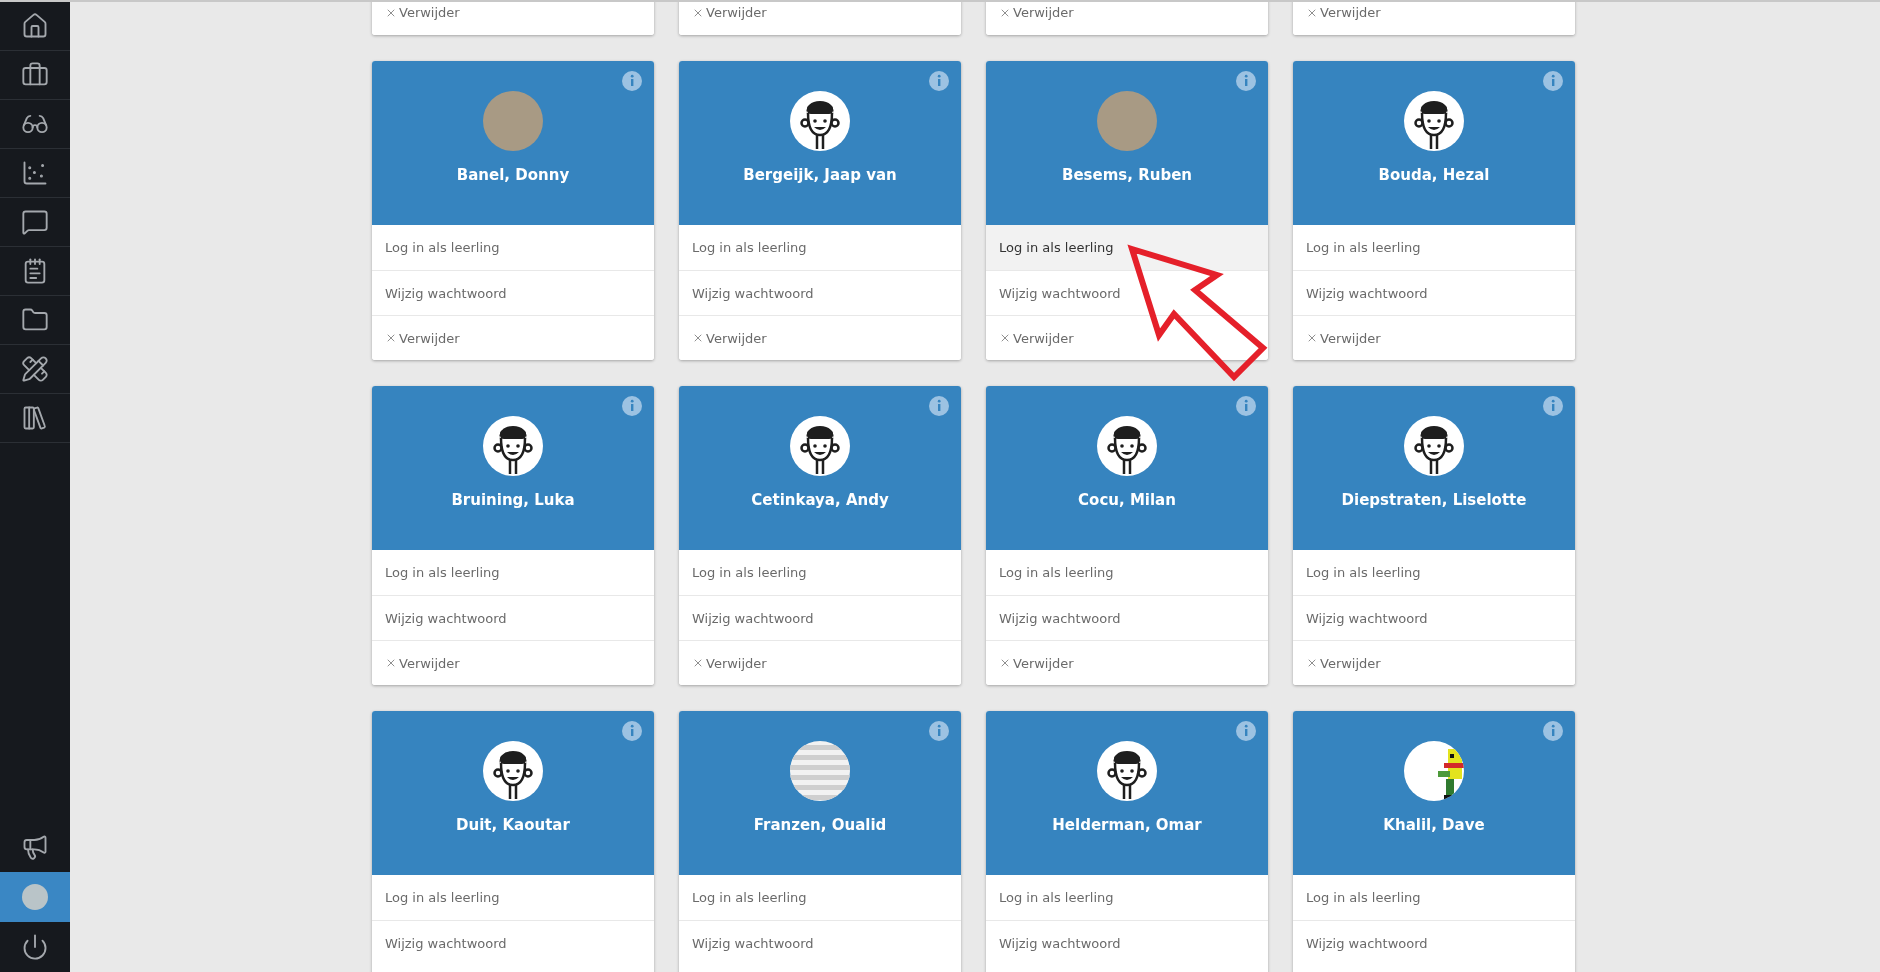 This screenshot has width=1880, height=972. Describe the element at coordinates (35, 173) in the screenshot. I see `scatter-chart-icon` at that location.